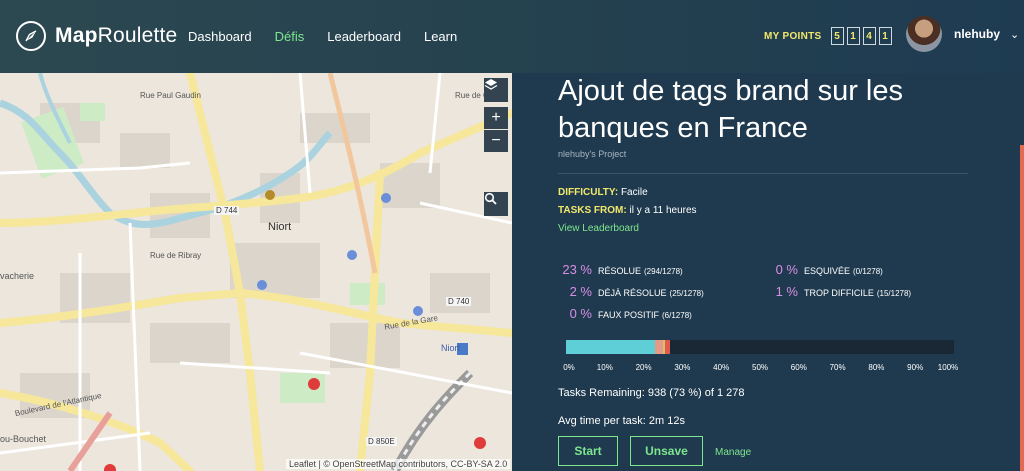 The height and width of the screenshot is (471, 1024). What do you see at coordinates (659, 347) in the screenshot?
I see `progress-segment-deja-resolue` at bounding box center [659, 347].